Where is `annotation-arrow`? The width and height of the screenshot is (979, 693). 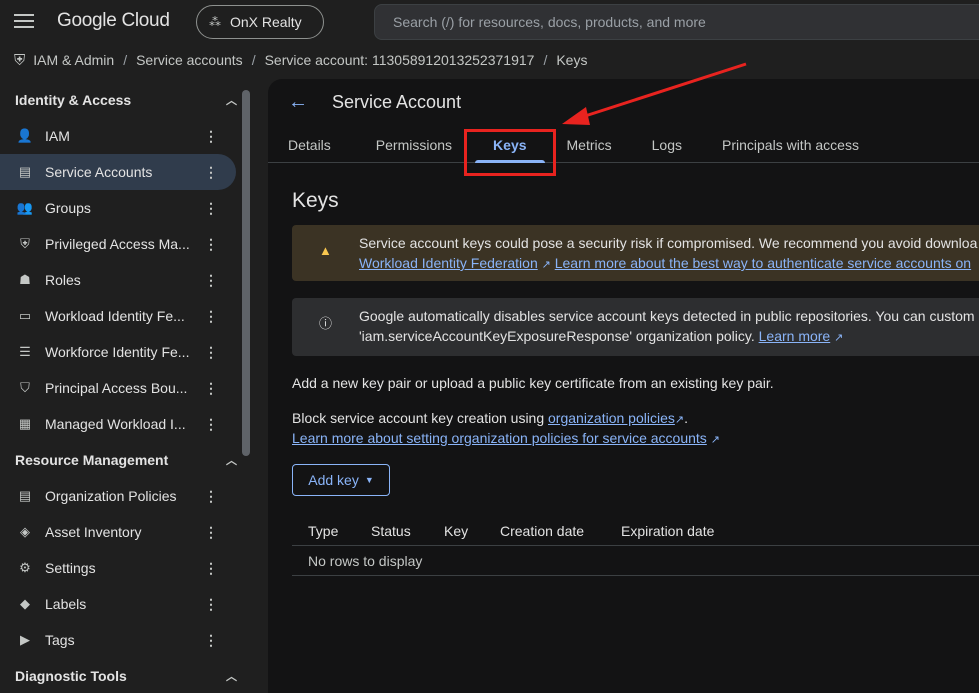 annotation-arrow is located at coordinates (654, 93).